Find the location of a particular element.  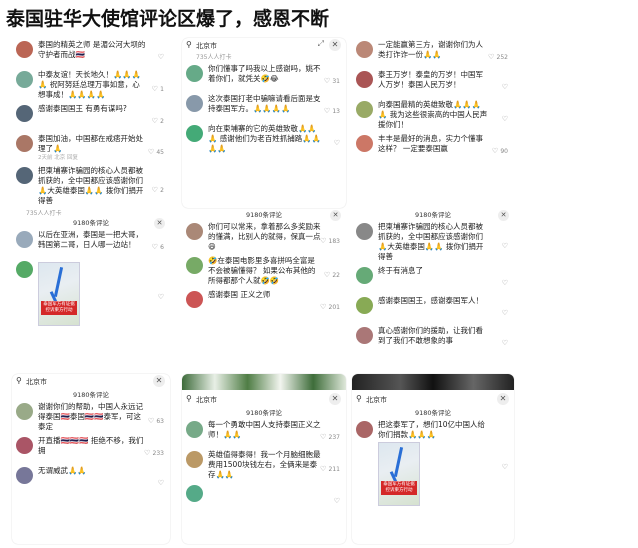

comment-text: 以后在亚洲，泰国是一把大哥，韩国第二哥，日人哪一边站！ is located at coordinates (90, 239).